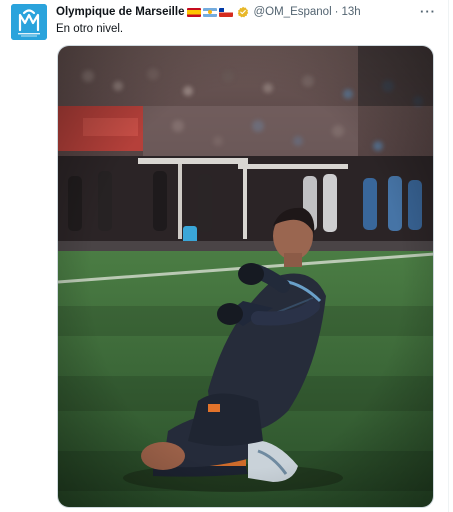 This screenshot has width=453, height=512. I want to click on user-handle: @OM_Espanol, so click(292, 12).